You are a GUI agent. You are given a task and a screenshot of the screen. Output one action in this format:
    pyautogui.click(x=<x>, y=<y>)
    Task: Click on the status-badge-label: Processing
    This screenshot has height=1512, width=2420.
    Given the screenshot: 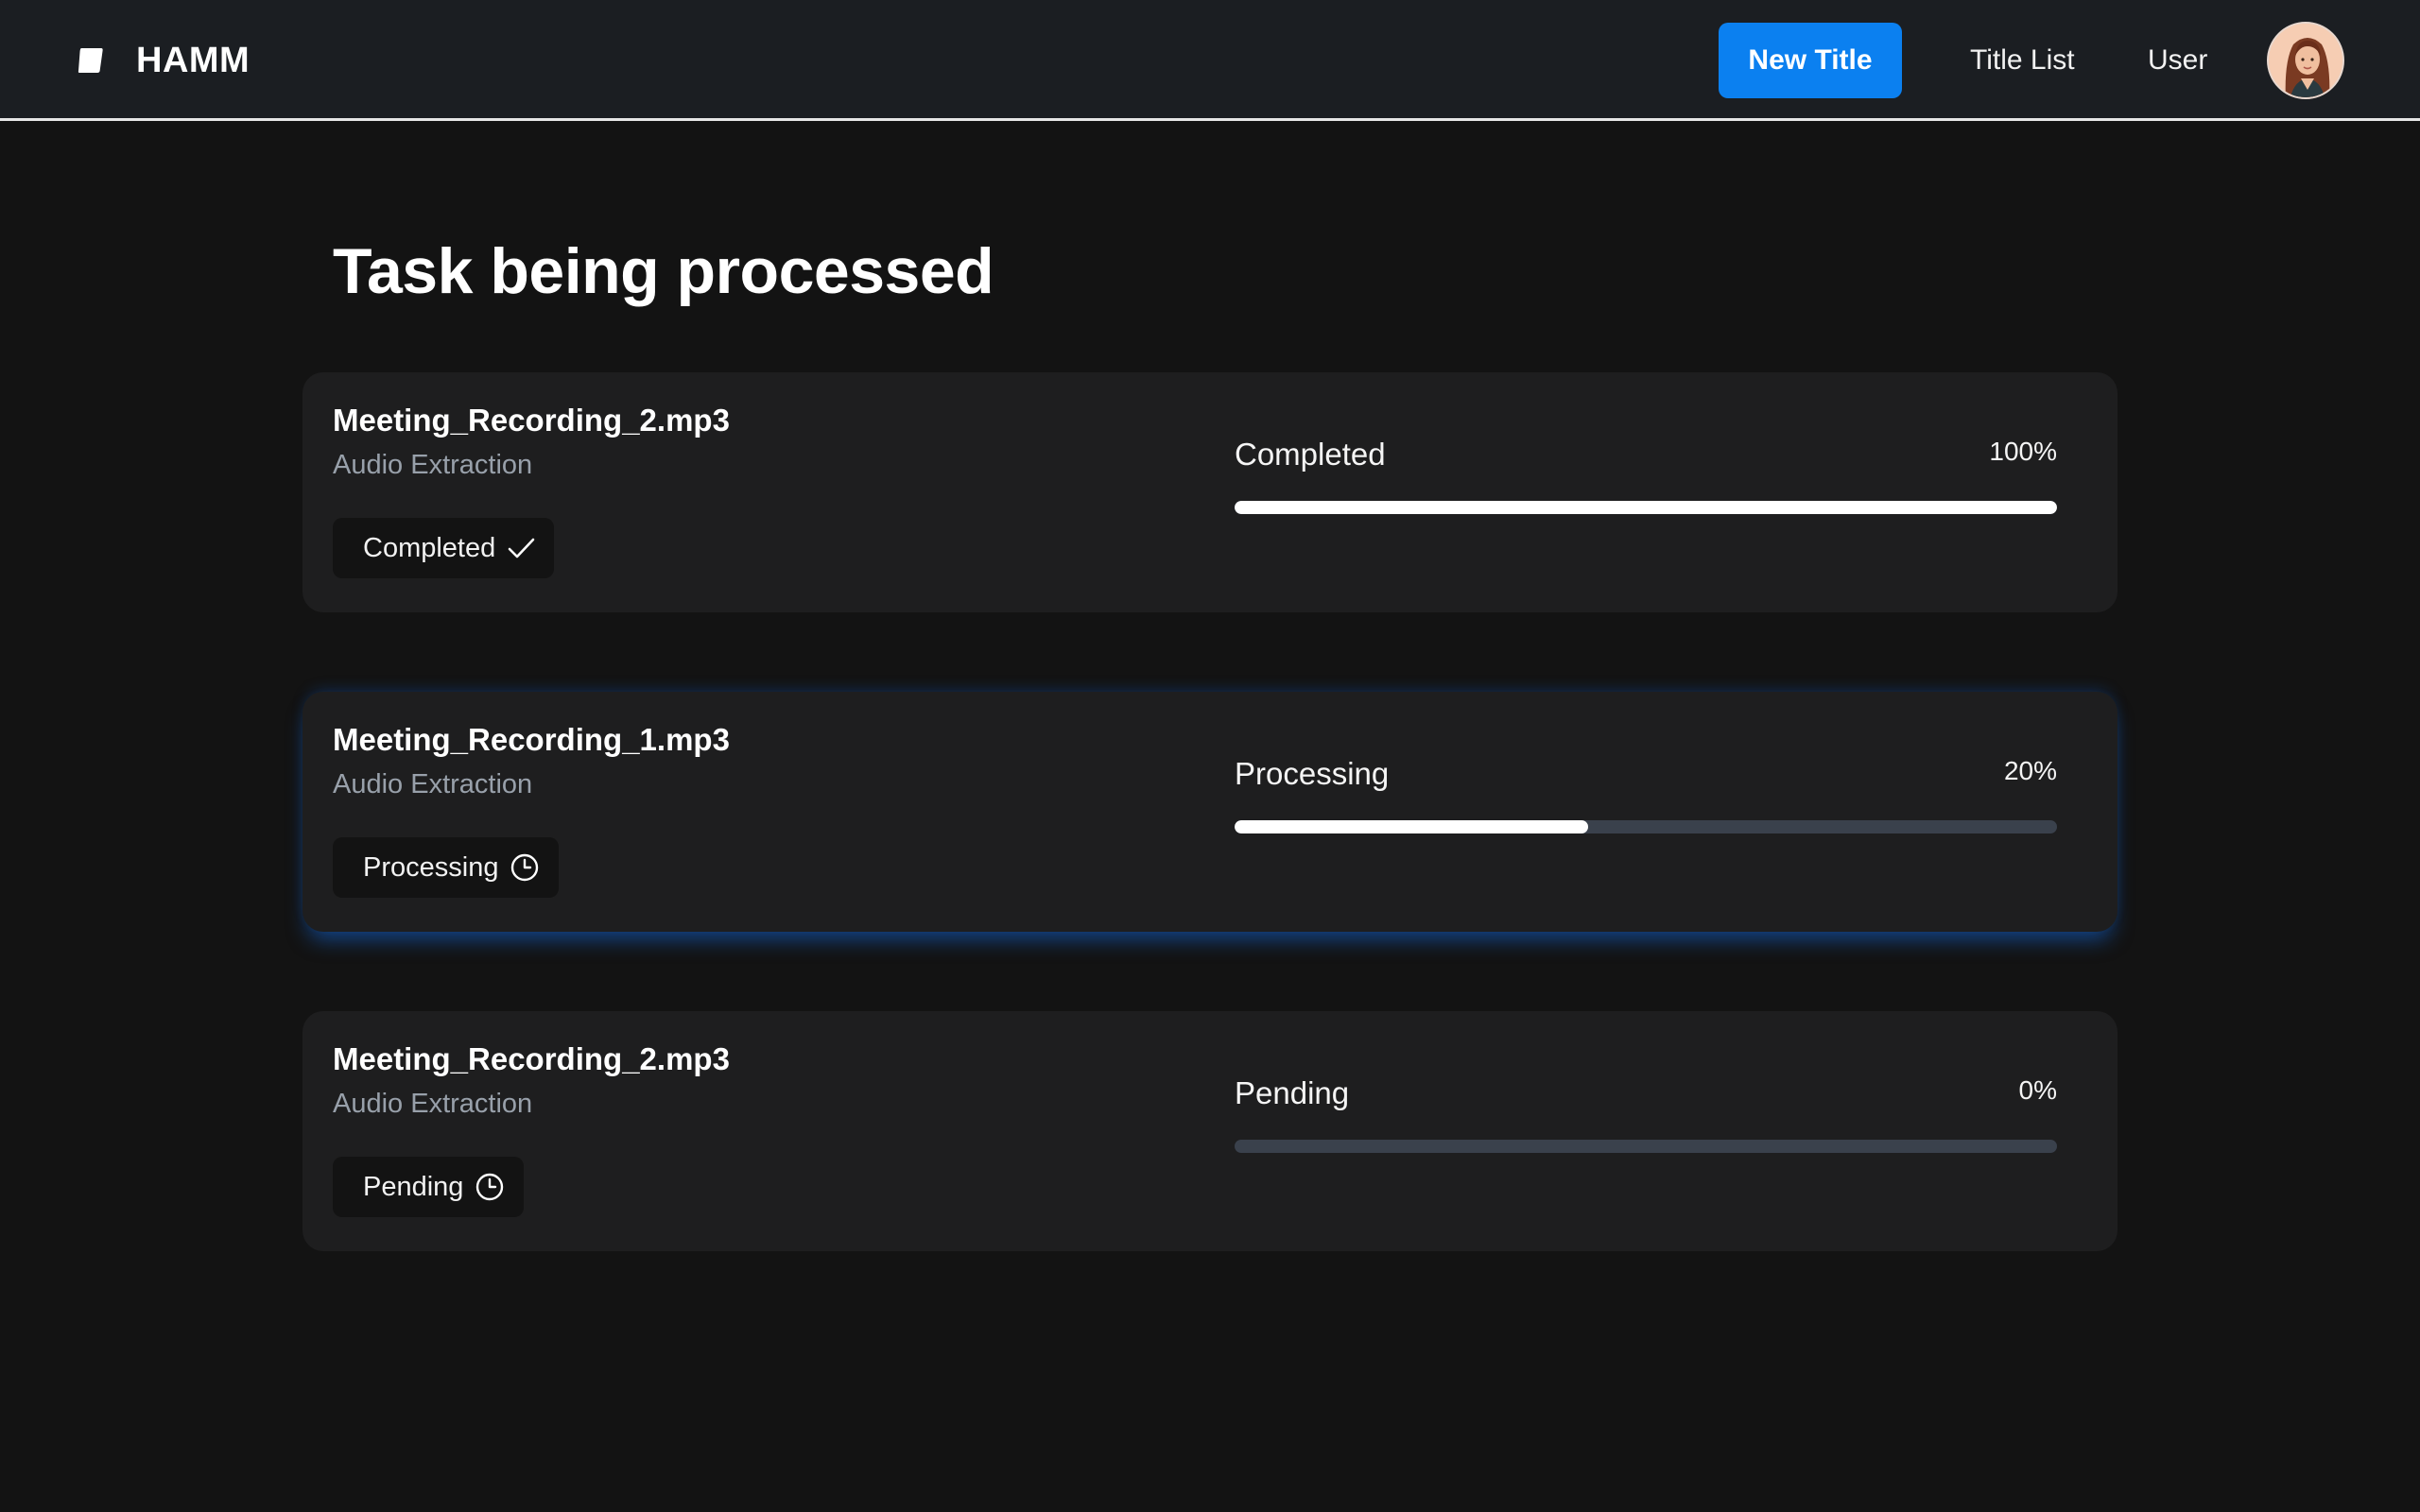 What is the action you would take?
    pyautogui.click(x=431, y=867)
    